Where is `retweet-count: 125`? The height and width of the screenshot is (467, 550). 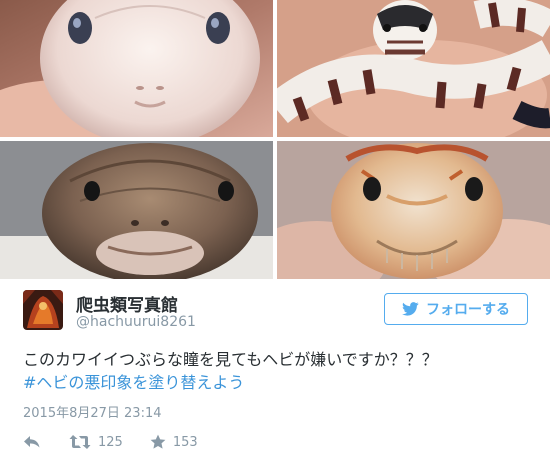 retweet-count: 125 is located at coordinates (110, 442).